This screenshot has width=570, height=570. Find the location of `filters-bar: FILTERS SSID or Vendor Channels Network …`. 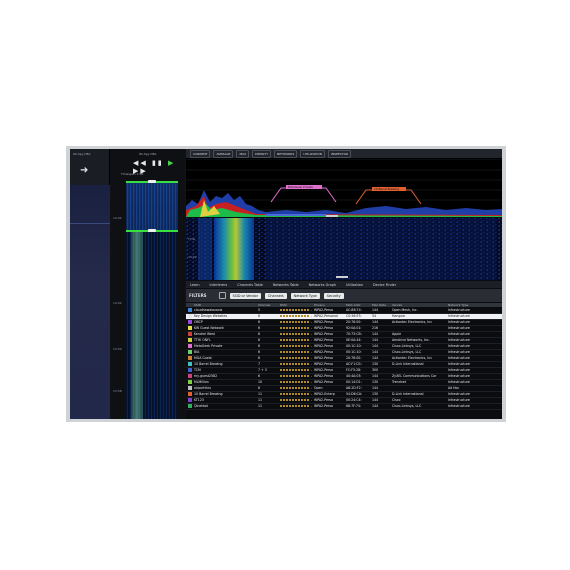

filters-bar: FILTERS SSID or Vendor Channels Network … is located at coordinates (344, 295).